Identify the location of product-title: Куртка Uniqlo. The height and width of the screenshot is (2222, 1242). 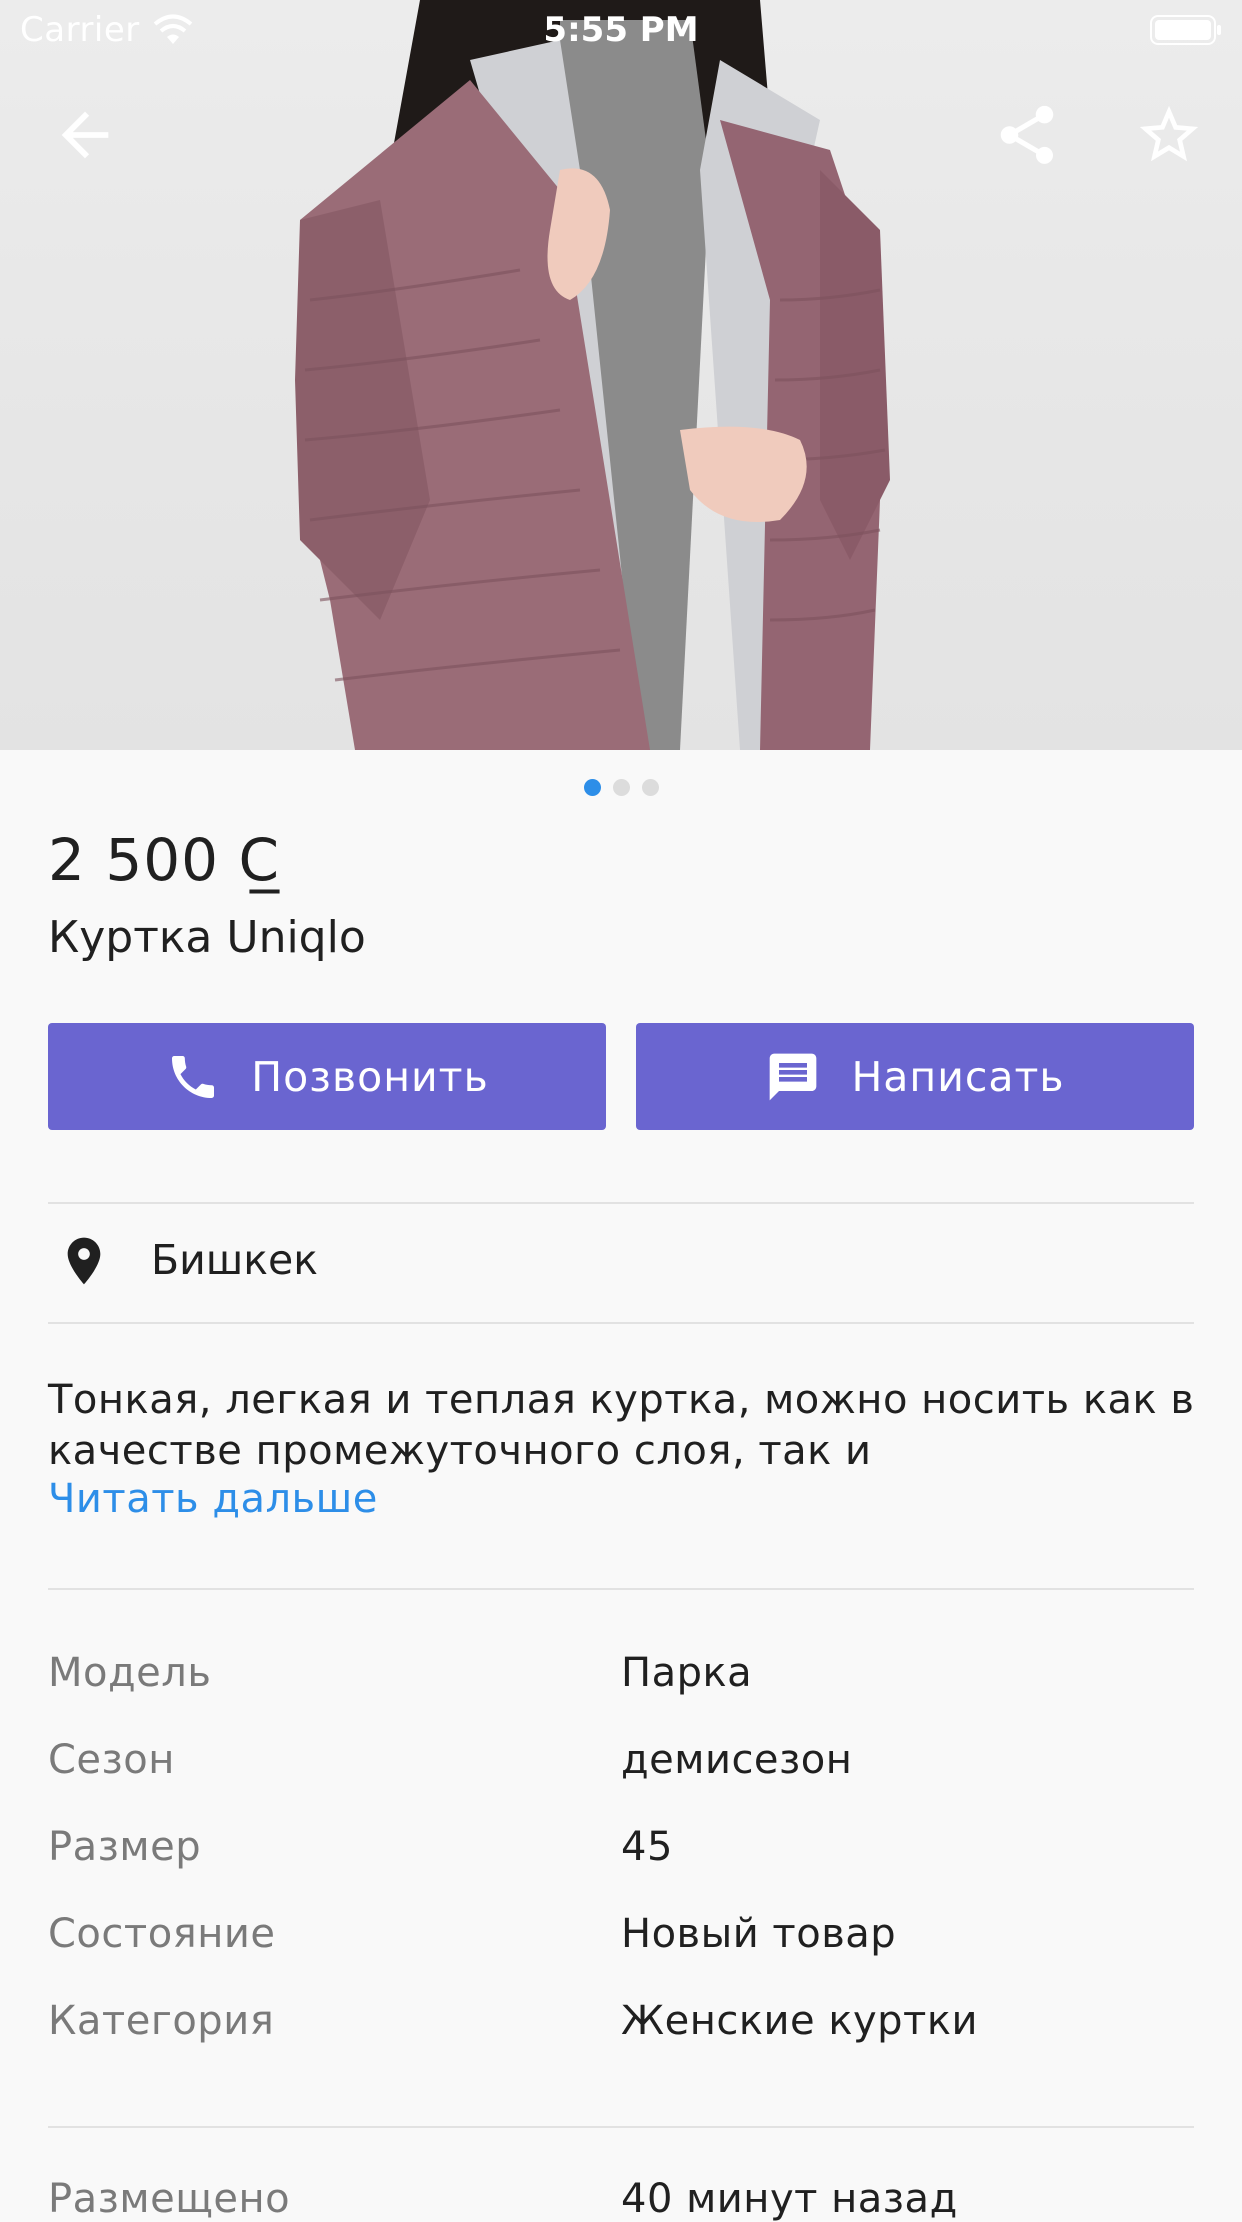
(207, 937).